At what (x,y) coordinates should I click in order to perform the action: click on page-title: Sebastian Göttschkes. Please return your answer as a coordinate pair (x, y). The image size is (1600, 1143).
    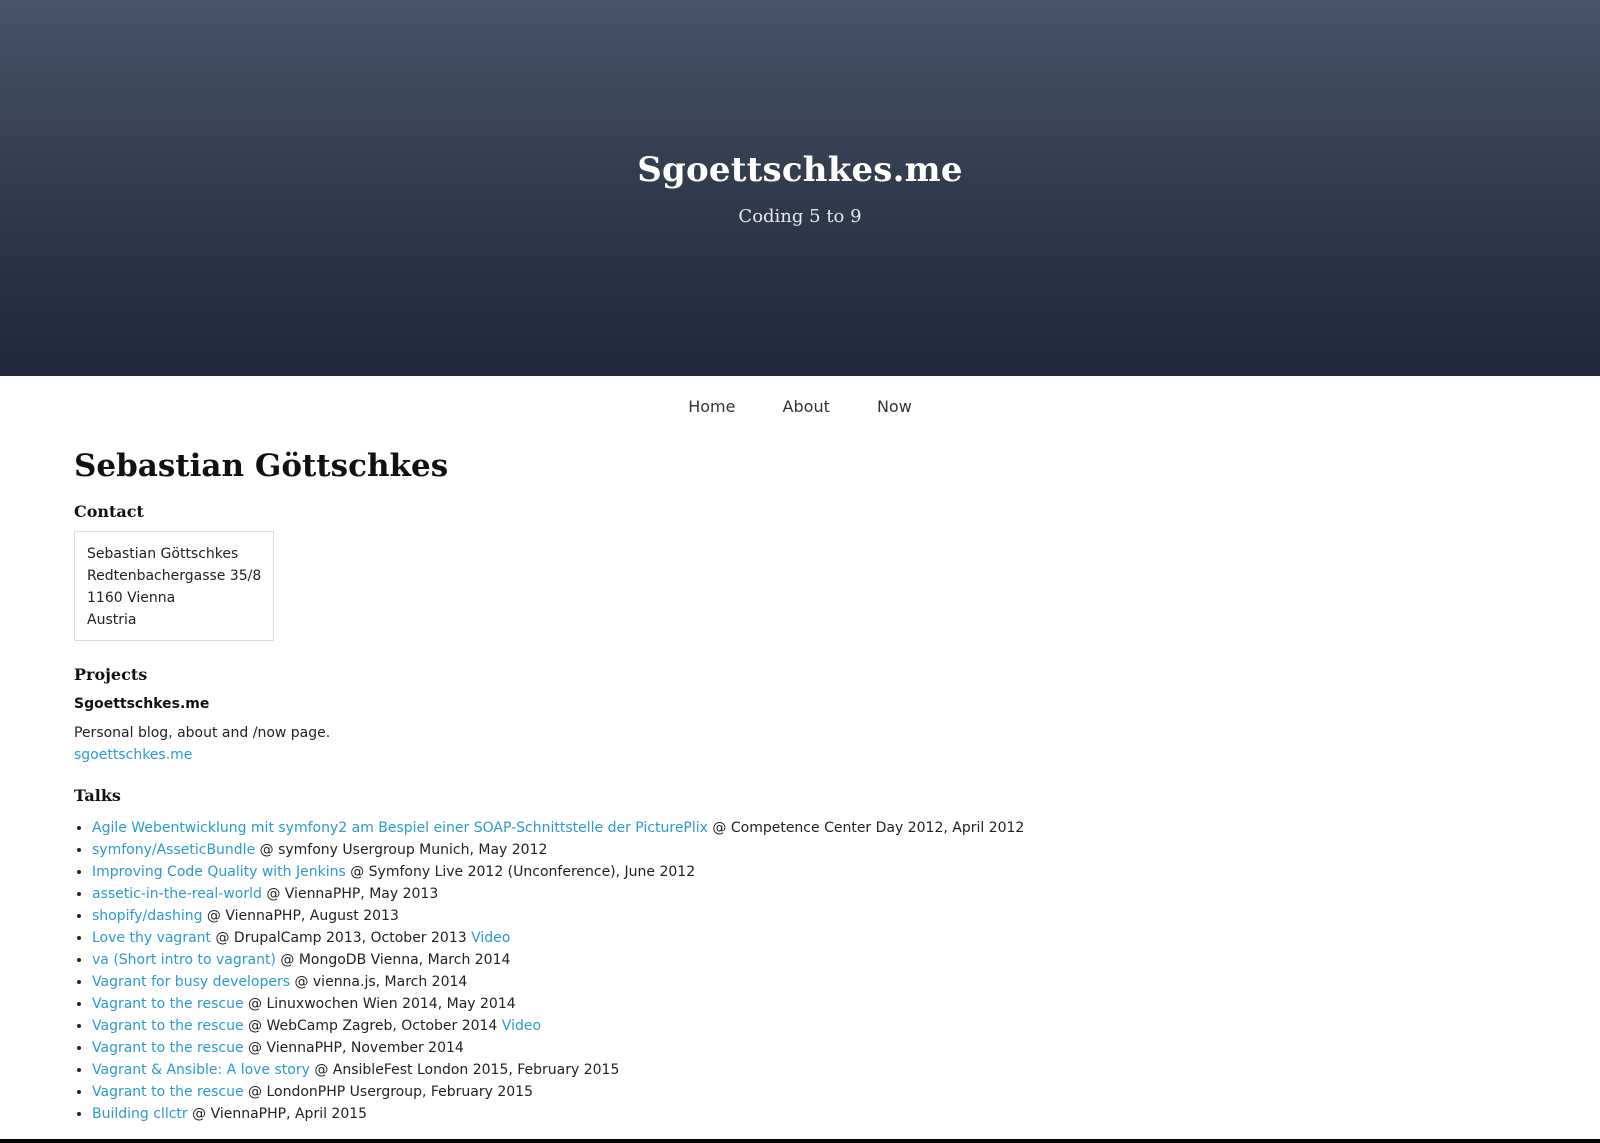
    Looking at the image, I should click on (261, 466).